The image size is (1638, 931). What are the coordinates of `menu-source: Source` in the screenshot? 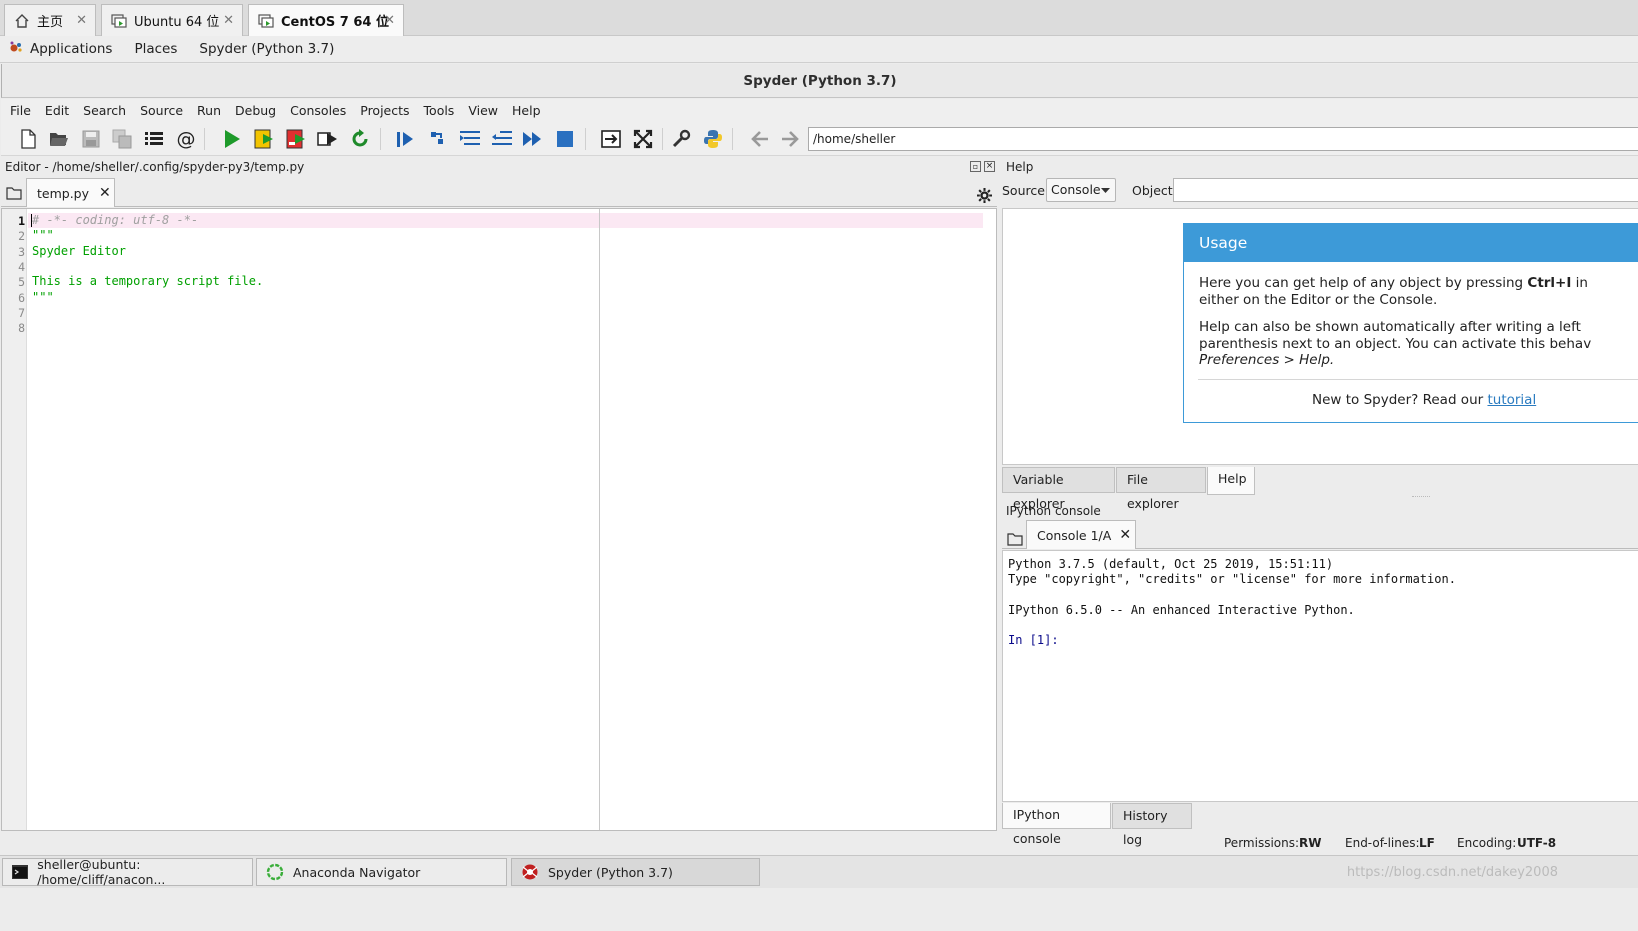 It's located at (161, 110).